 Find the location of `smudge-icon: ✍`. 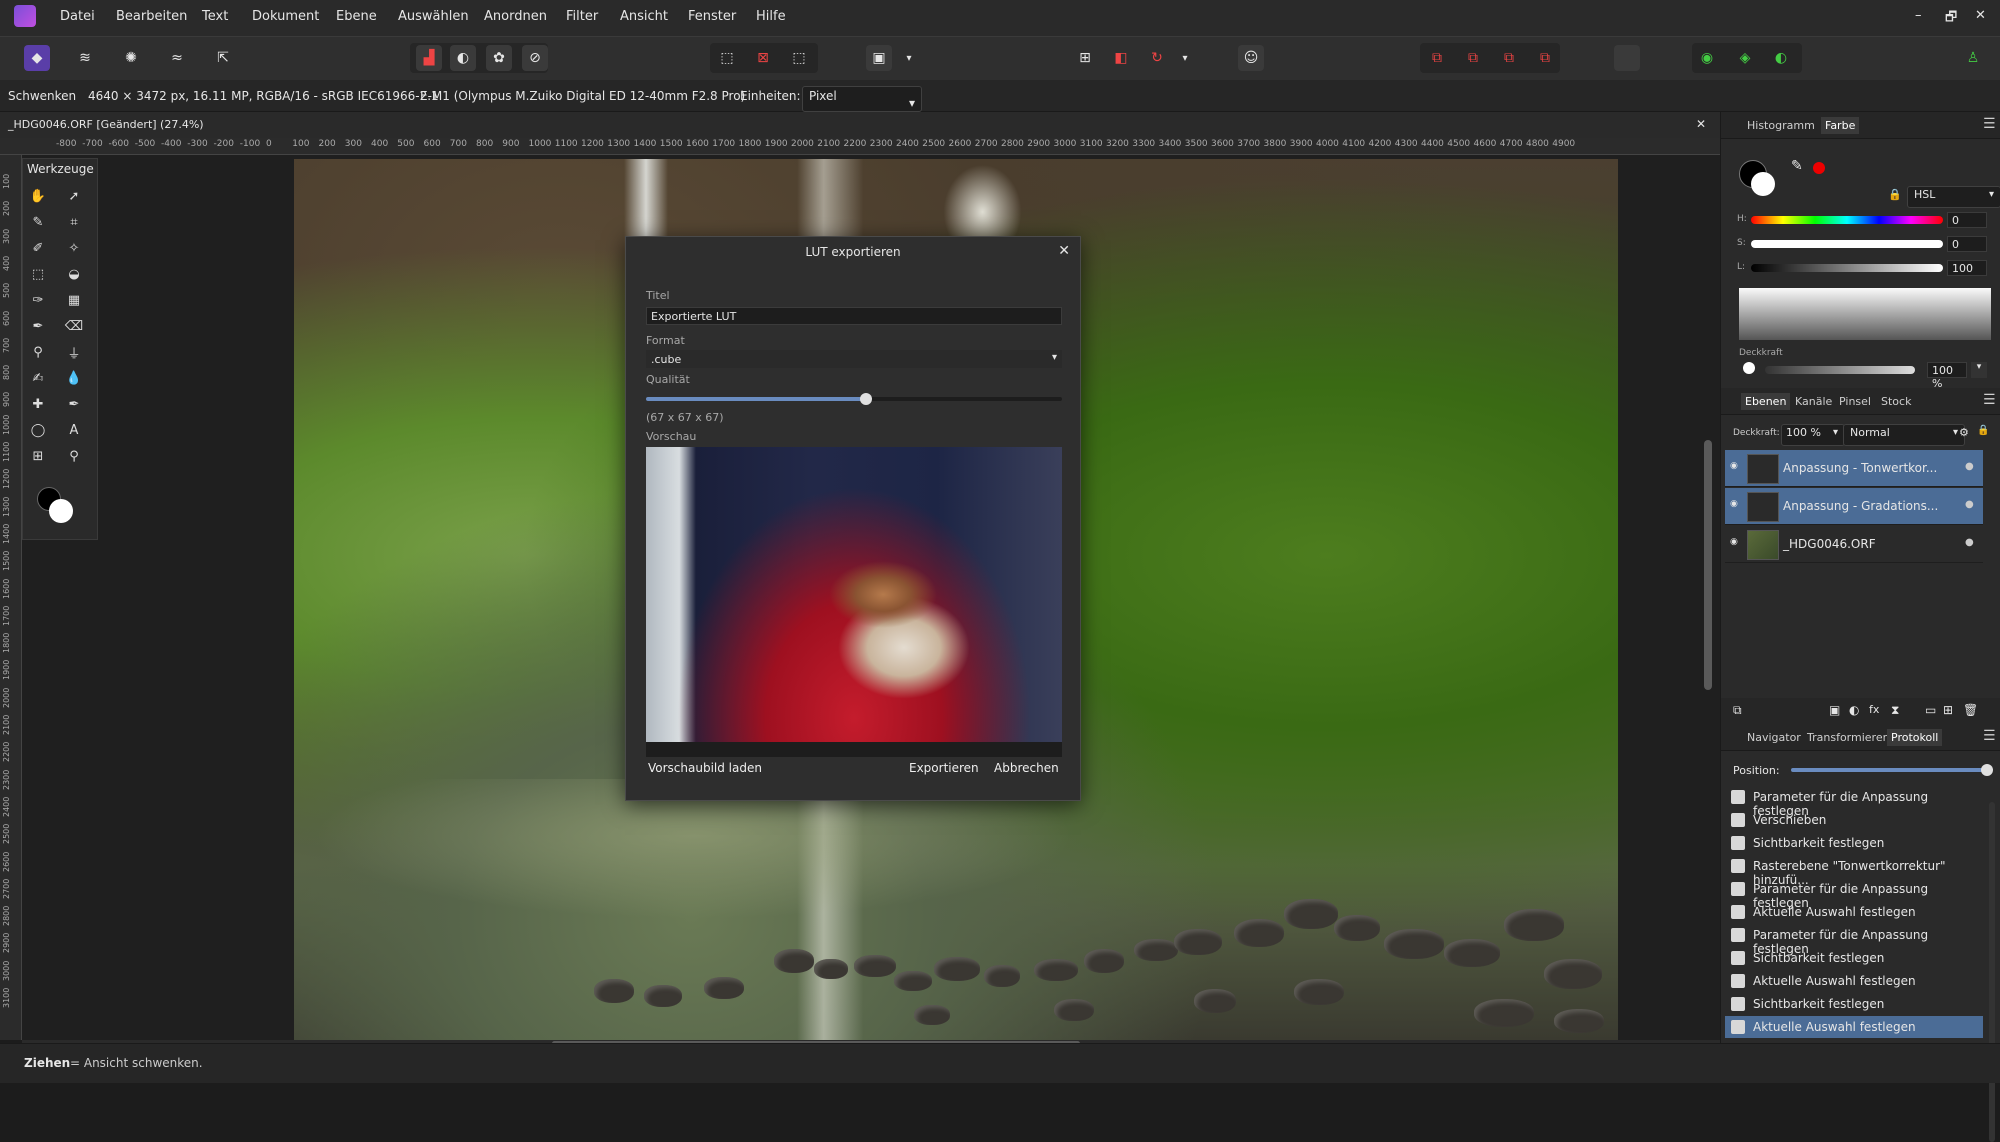

smudge-icon: ✍ is located at coordinates (38, 378).